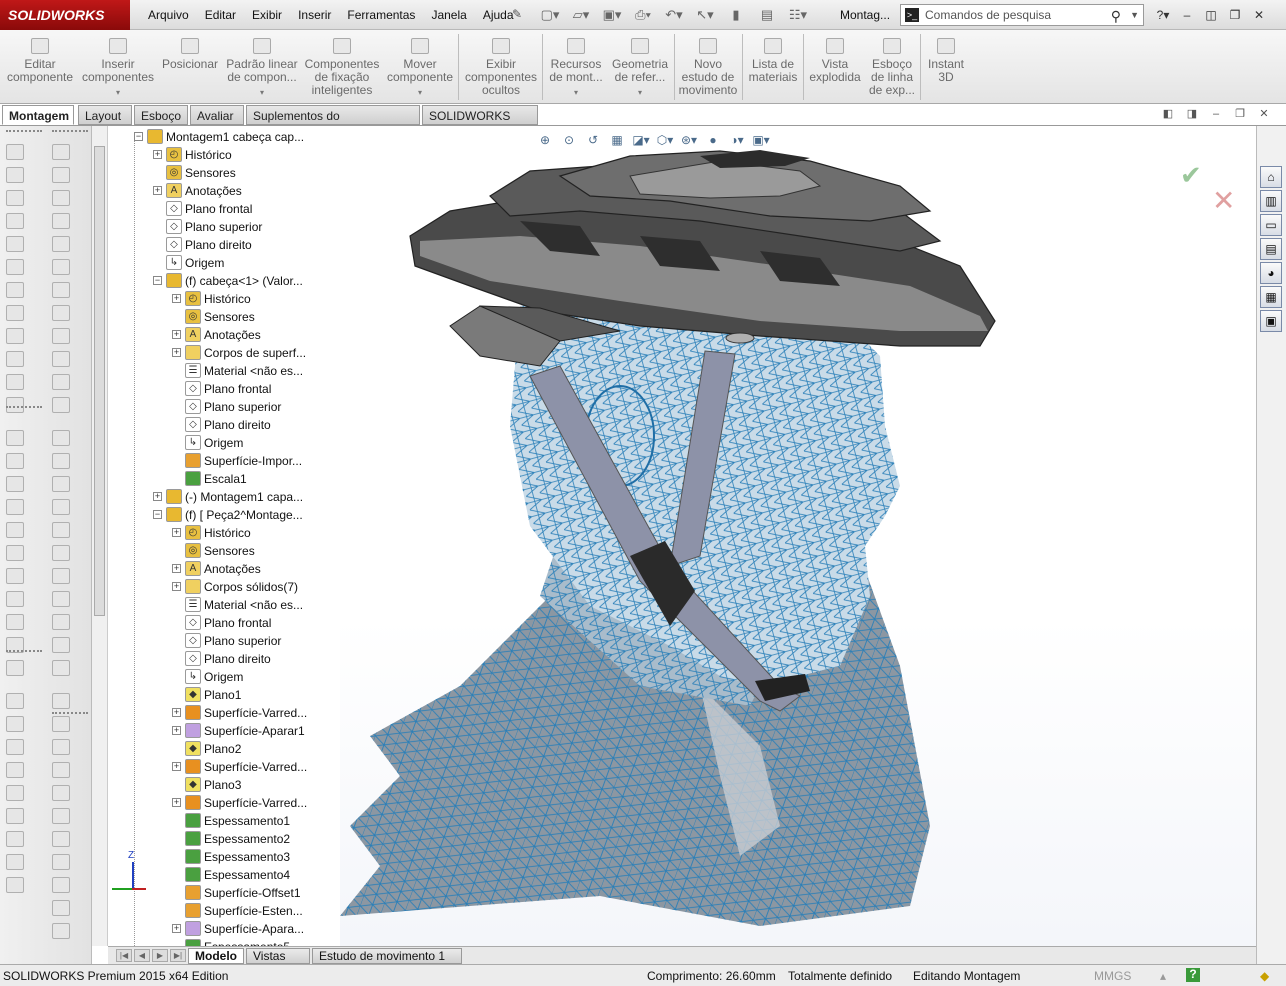  Describe the element at coordinates (761, 140) in the screenshot. I see `view-settings-icon: ▣▾` at that location.